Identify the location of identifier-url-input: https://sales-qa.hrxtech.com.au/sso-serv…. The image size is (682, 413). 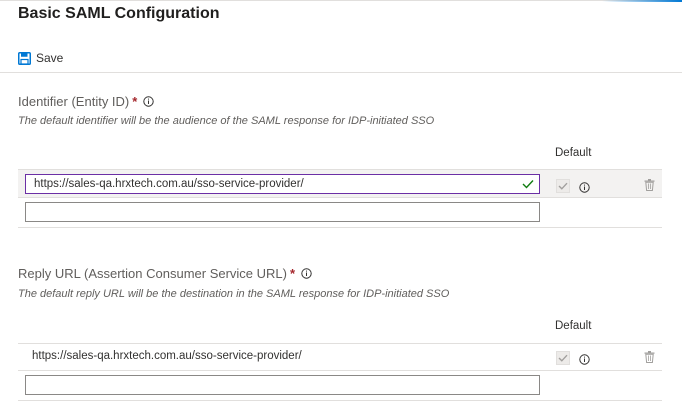
(282, 184).